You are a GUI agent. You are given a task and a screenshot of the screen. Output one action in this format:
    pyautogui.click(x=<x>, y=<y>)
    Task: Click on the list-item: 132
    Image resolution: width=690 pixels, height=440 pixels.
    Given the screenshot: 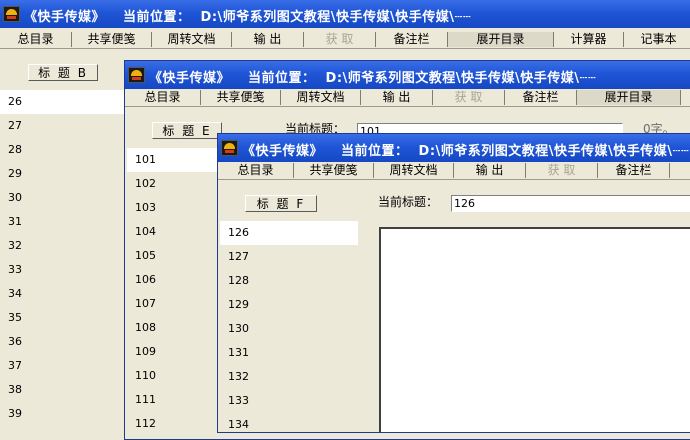 What is the action you would take?
    pyautogui.click(x=289, y=377)
    